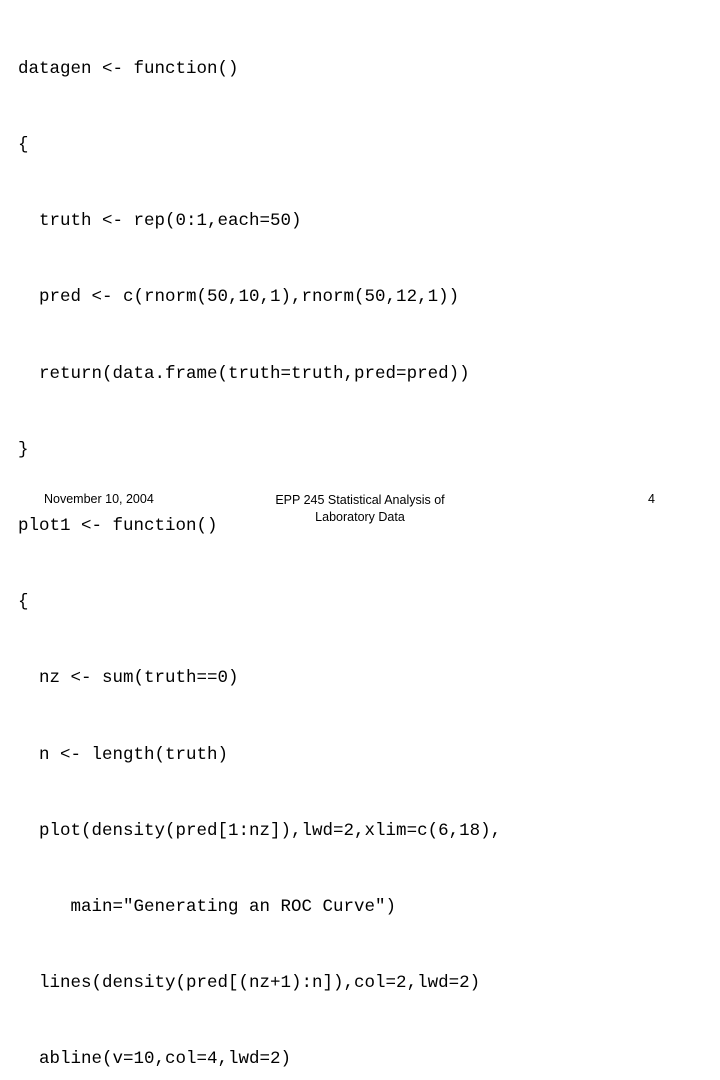 The width and height of the screenshot is (720, 1080). I want to click on footer-page-number: 4, so click(651, 499).